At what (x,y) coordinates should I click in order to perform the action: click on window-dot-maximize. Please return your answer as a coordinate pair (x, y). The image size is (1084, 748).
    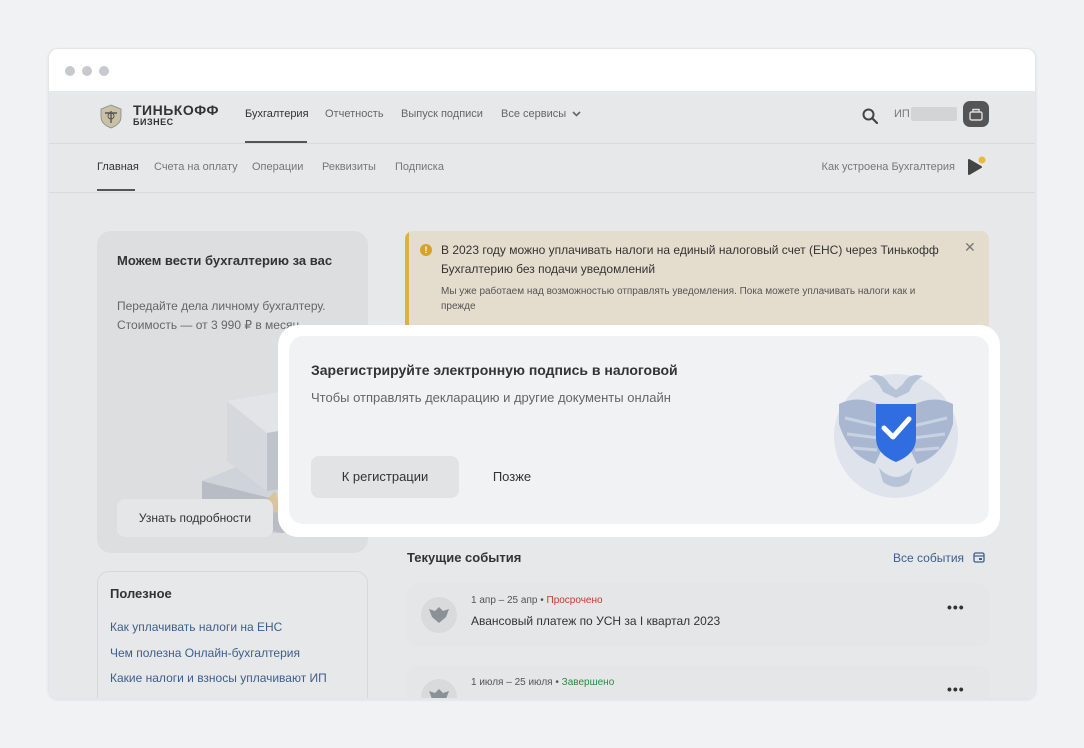
    Looking at the image, I should click on (104, 71).